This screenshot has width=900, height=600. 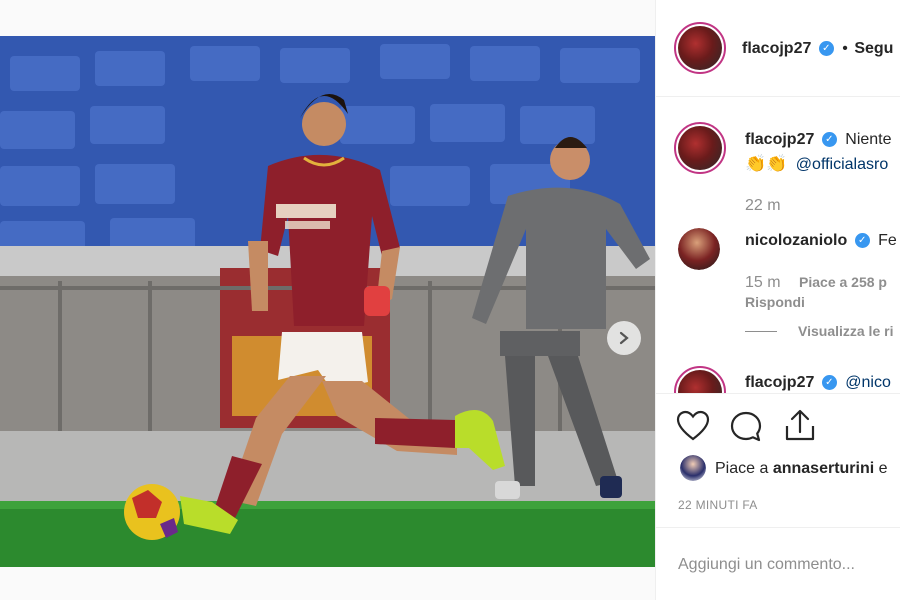 I want to click on chevron-right-icon, so click(x=624, y=338).